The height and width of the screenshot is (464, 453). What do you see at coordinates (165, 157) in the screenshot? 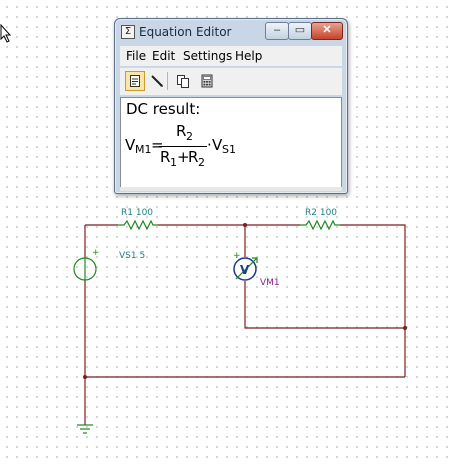
I see `eq-denominator-r1: R` at bounding box center [165, 157].